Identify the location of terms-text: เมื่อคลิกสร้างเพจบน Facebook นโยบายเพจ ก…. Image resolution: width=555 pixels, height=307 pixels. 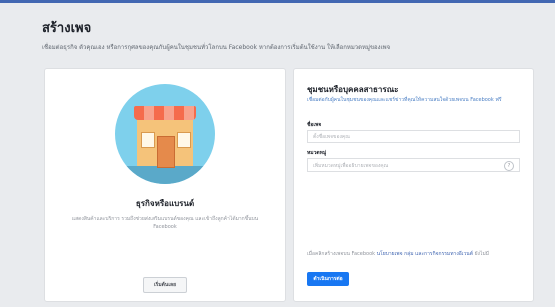
(414, 254).